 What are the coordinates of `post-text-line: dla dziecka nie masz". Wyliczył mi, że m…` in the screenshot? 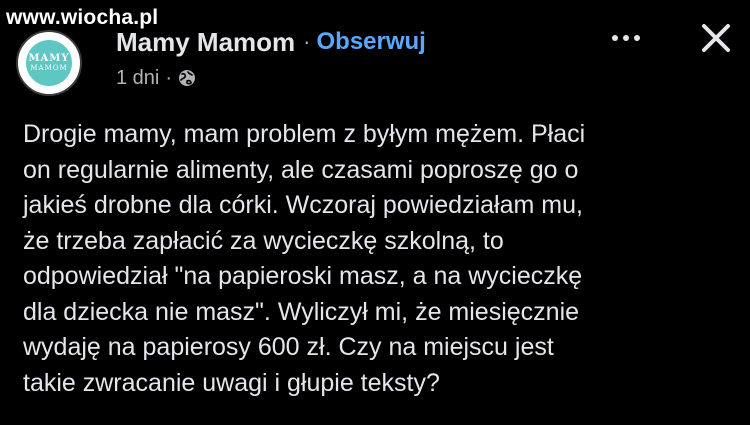 It's located at (301, 311).